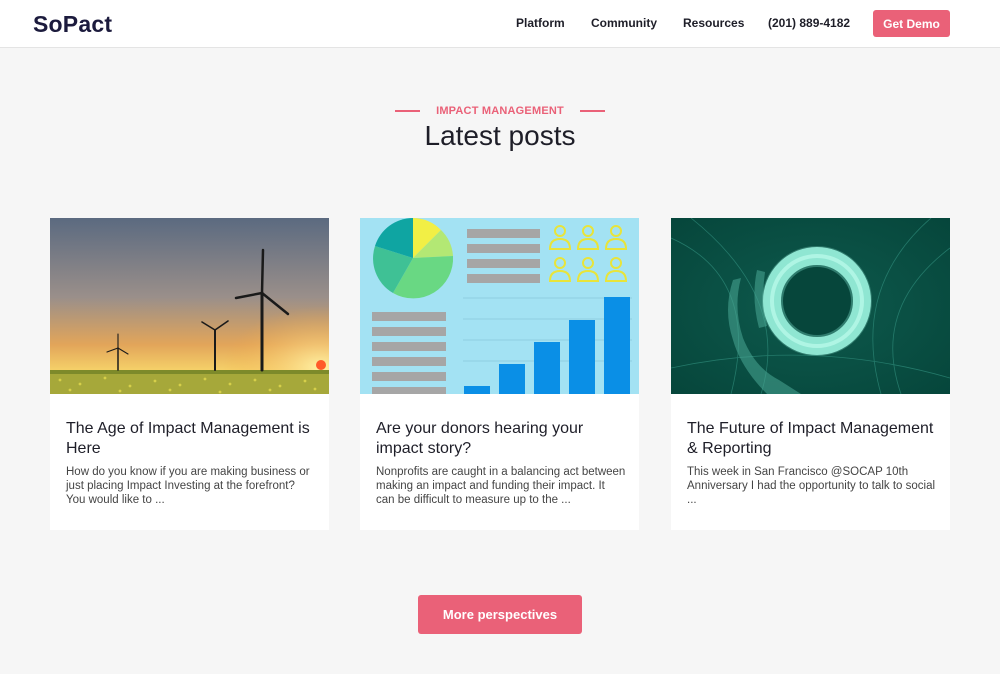 The height and width of the screenshot is (674, 1000). I want to click on eyebrow-label: IMPACT MANAGEMENT, so click(500, 111).